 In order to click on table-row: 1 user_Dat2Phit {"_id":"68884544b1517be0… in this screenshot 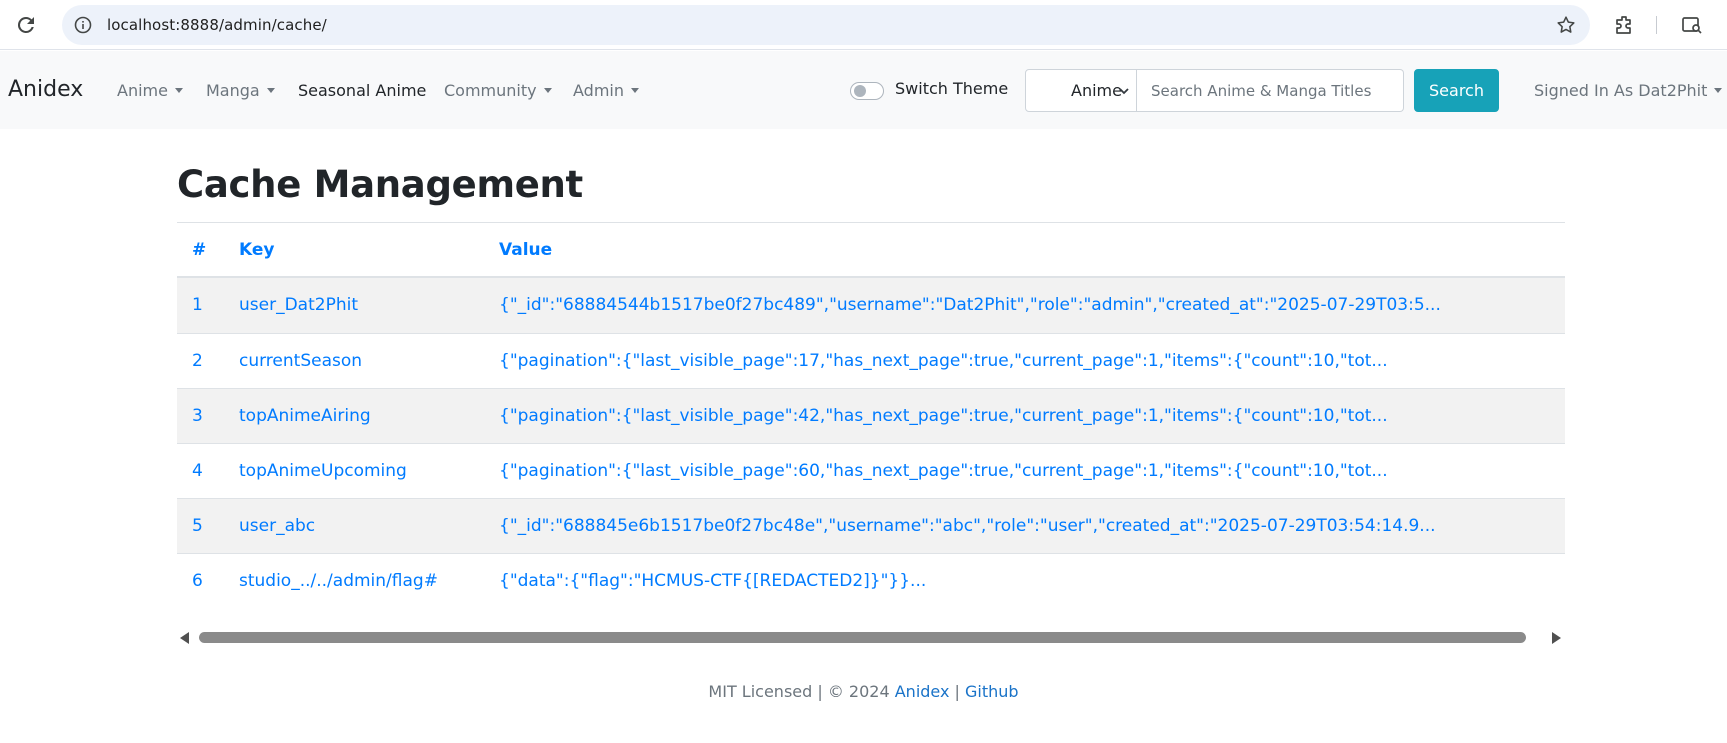, I will do `click(871, 305)`.